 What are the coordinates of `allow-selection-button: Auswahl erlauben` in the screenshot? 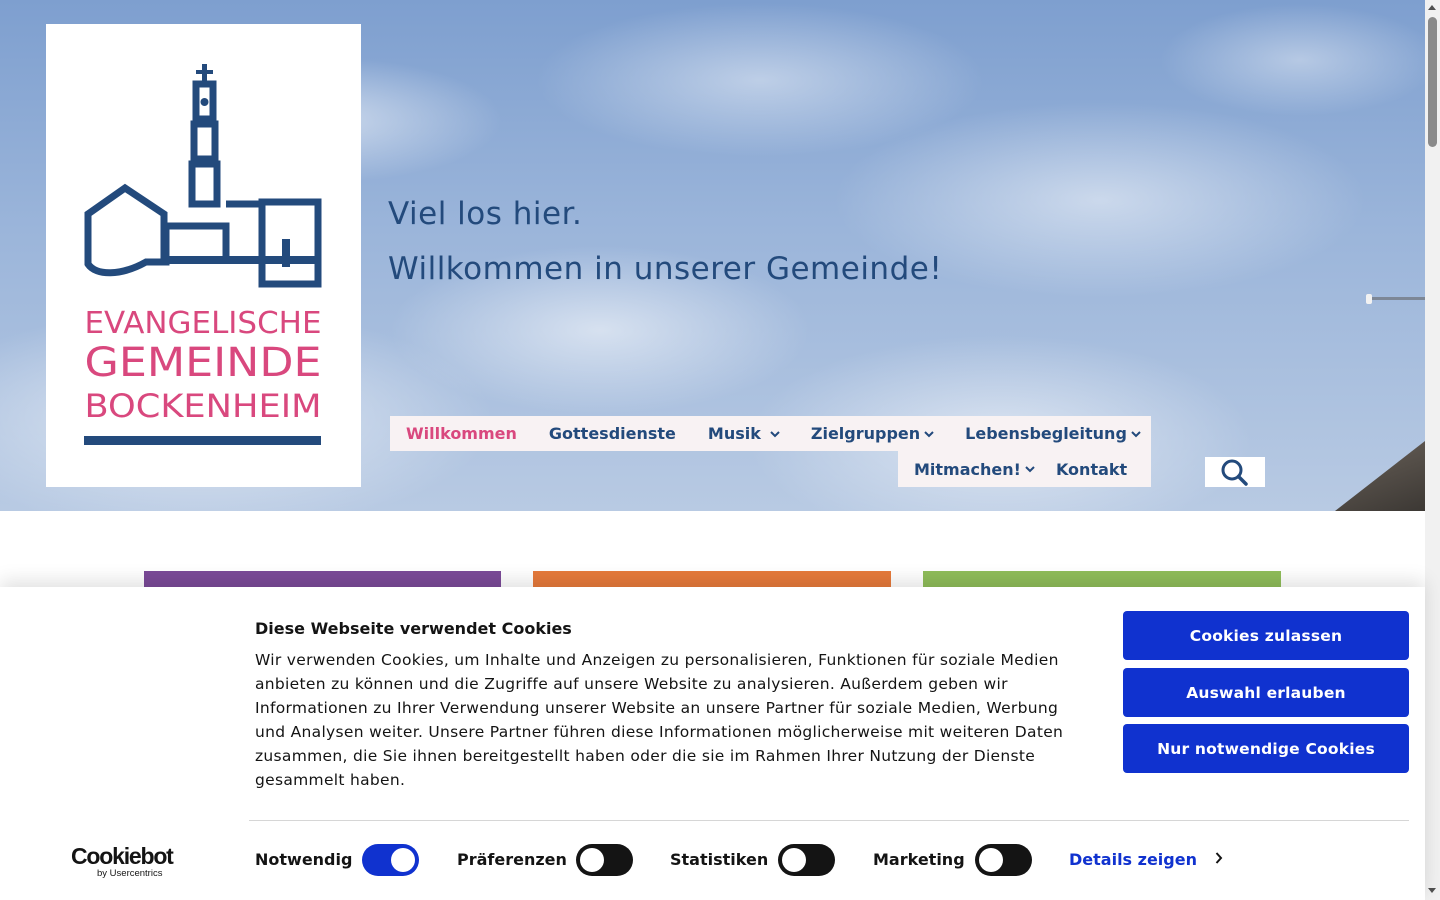 It's located at (1266, 692).